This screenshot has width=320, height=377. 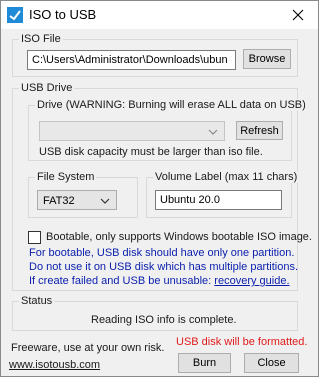 I want to click on bootable-checkbox, so click(x=34, y=237).